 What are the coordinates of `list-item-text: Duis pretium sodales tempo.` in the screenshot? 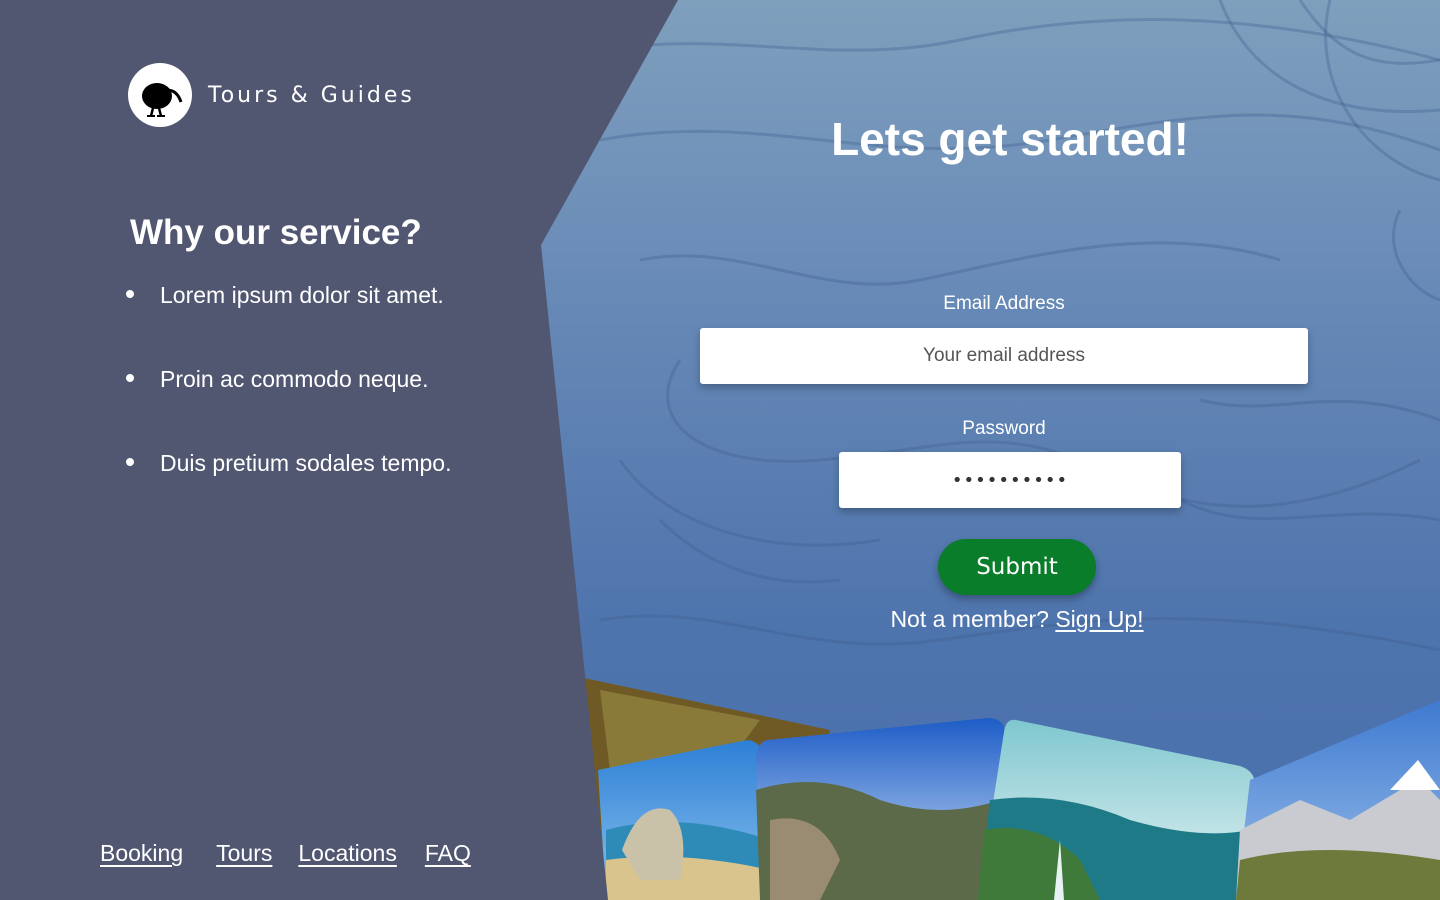 It's located at (306, 463).